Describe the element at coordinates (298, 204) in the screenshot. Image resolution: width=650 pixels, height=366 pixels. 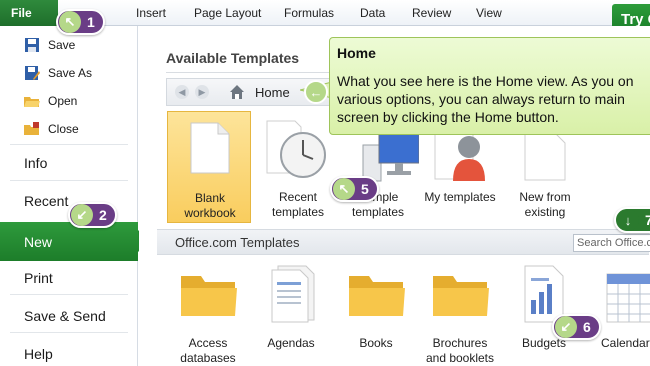
I see `recent-templates-label: Recent templates` at that location.